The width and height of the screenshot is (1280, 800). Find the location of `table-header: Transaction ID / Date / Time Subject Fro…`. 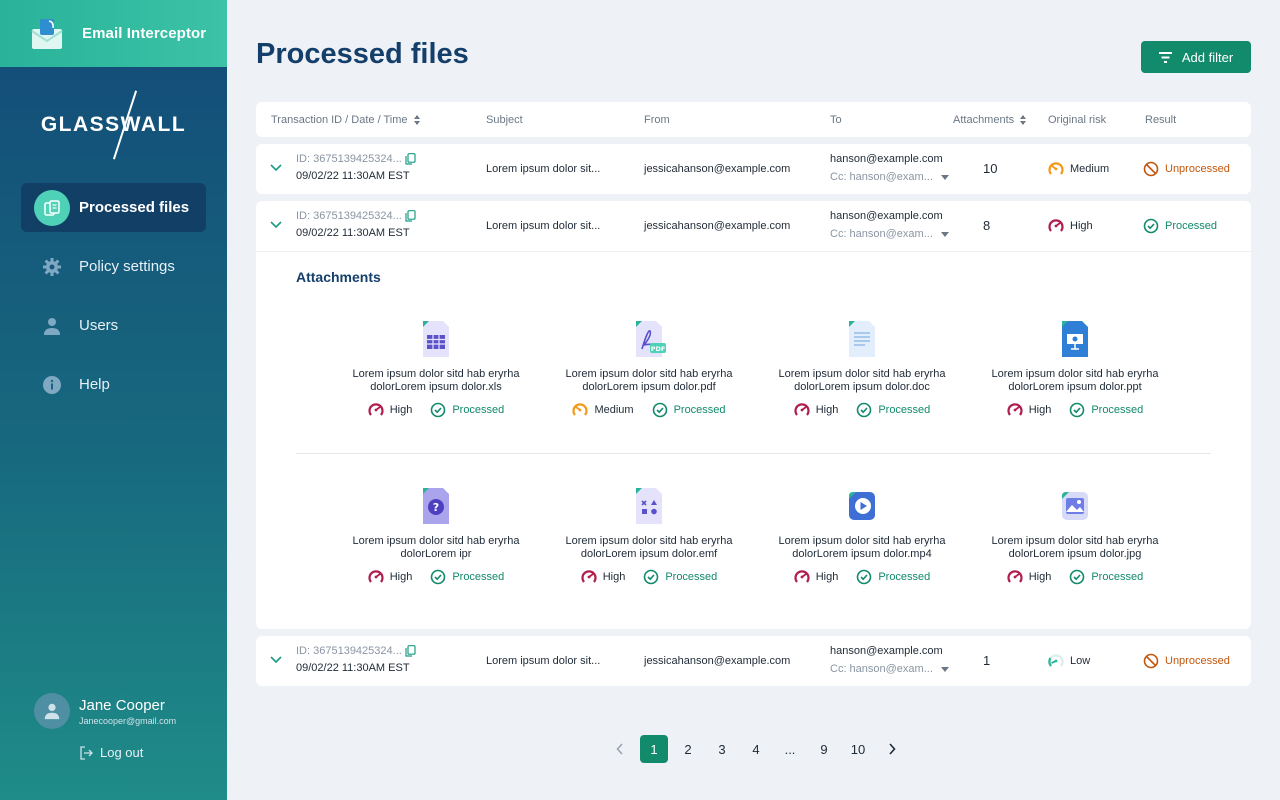

table-header: Transaction ID / Date / Time Subject Fro… is located at coordinates (753, 119).